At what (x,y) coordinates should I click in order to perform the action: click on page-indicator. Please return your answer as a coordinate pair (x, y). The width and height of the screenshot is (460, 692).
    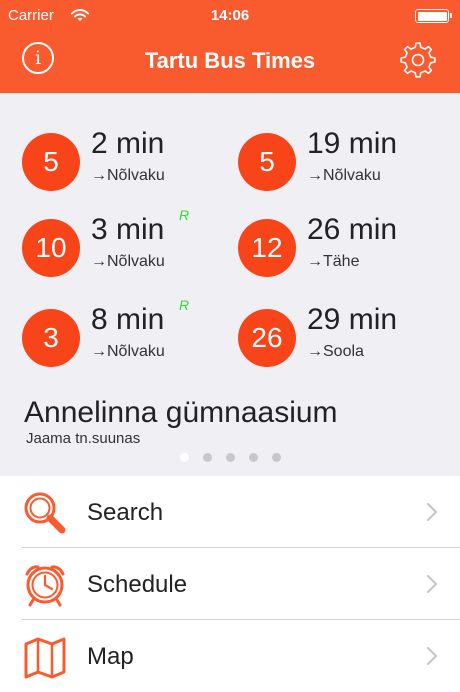
    Looking at the image, I should click on (230, 457).